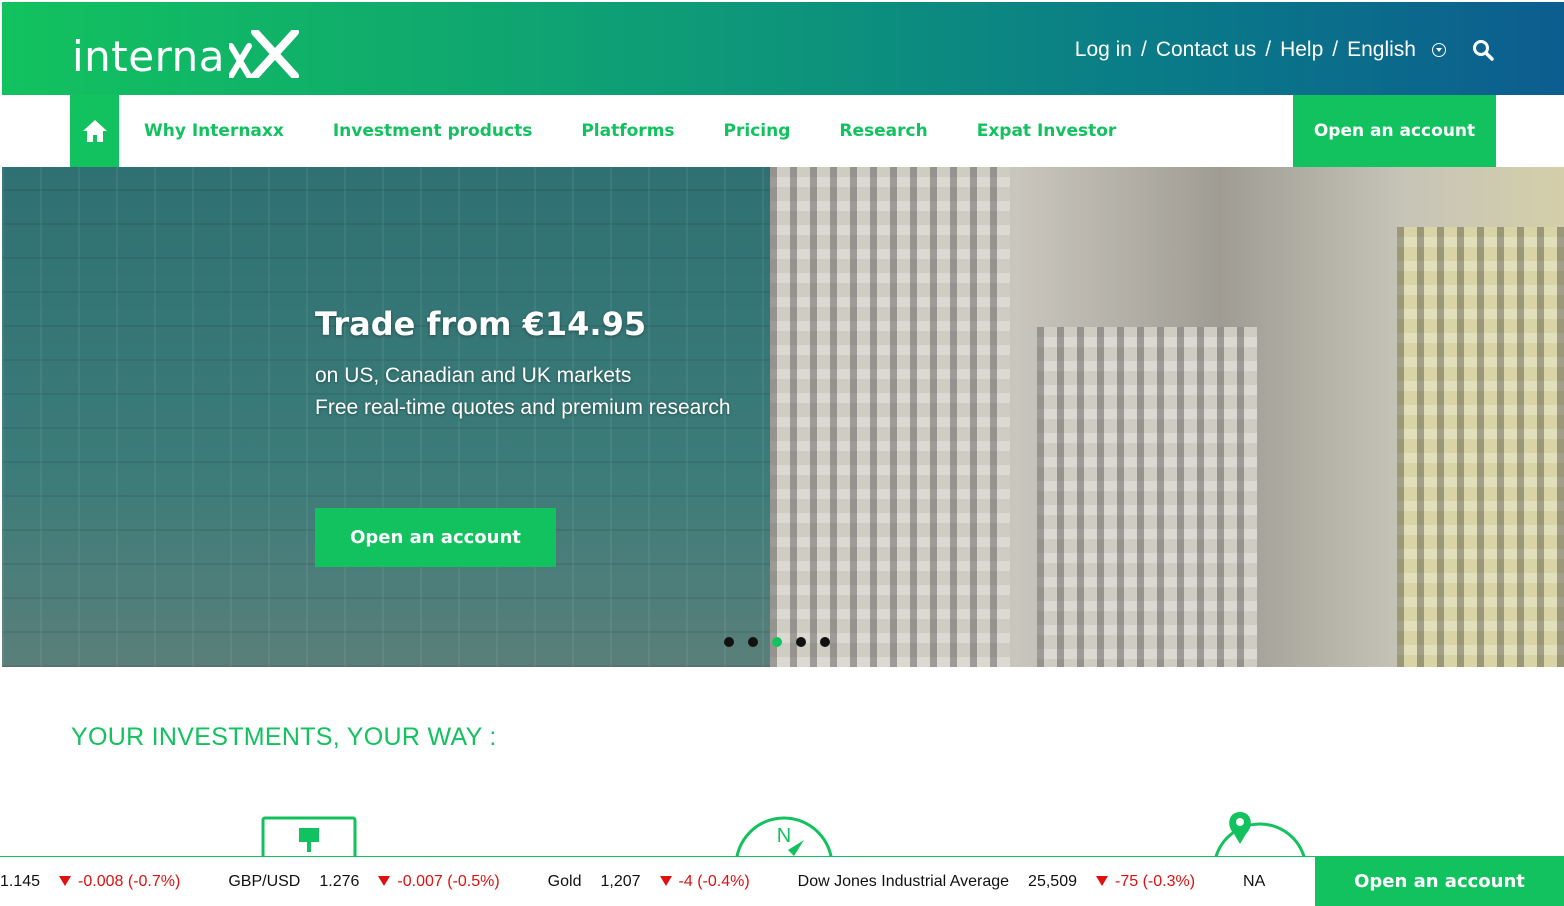 The width and height of the screenshot is (1564, 906). What do you see at coordinates (309, 837) in the screenshot?
I see `screen-icon` at bounding box center [309, 837].